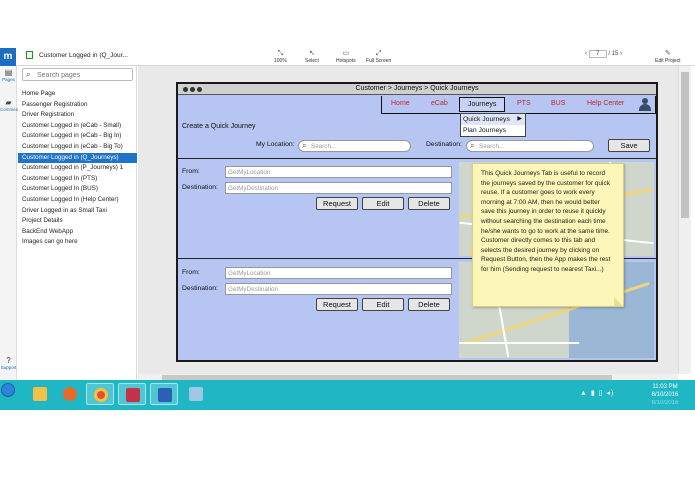 The width and height of the screenshot is (695, 494). What do you see at coordinates (219, 126) in the screenshot?
I see `create-journey-title: Create a Quick Journey` at bounding box center [219, 126].